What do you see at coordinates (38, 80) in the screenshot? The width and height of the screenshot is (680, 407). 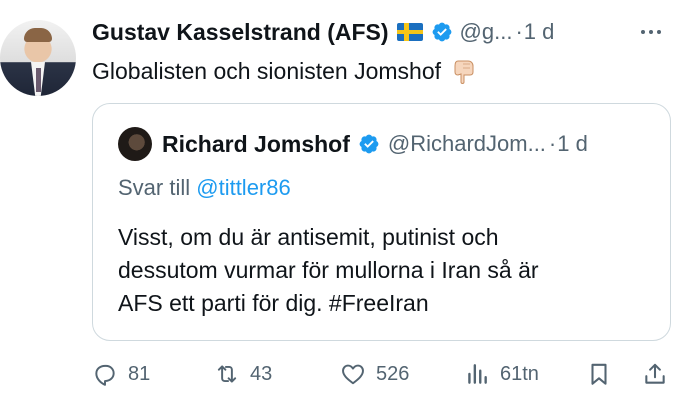 I see `avatar-tie` at bounding box center [38, 80].